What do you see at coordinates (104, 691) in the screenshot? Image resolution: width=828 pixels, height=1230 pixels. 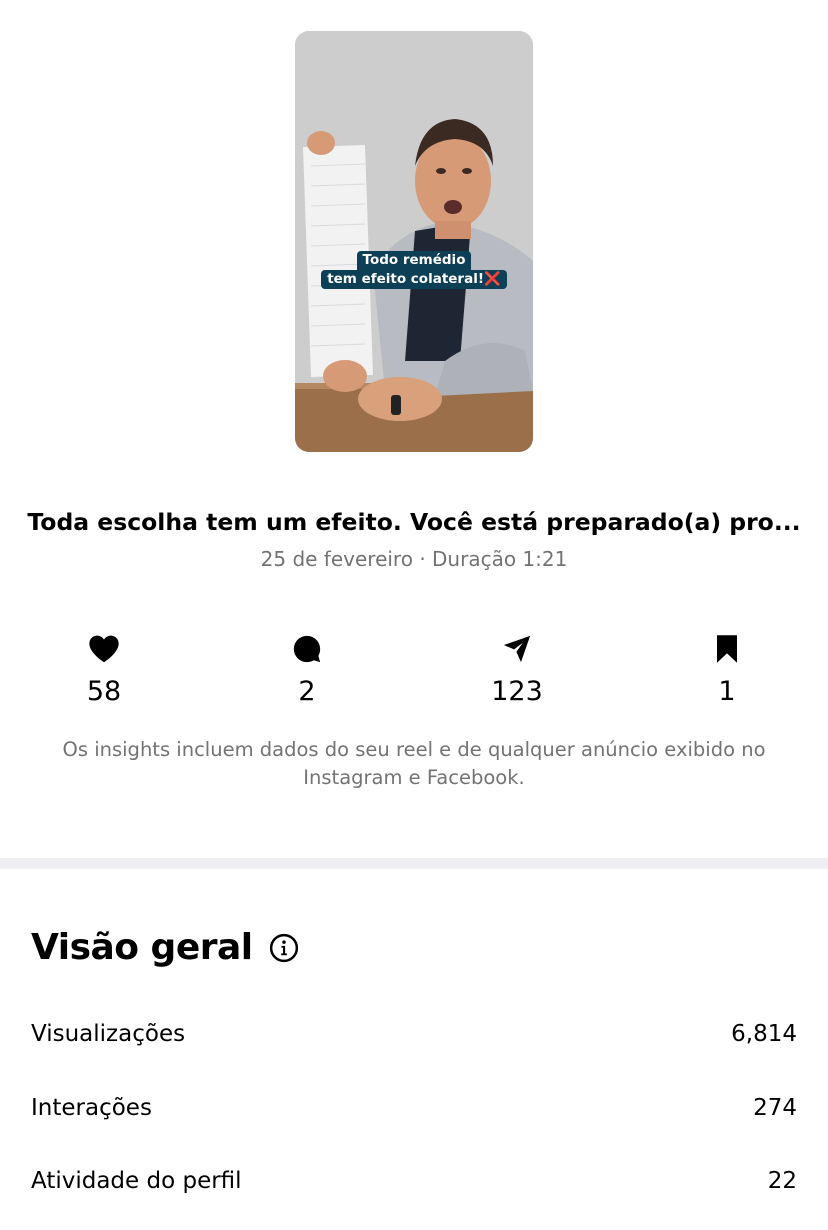 I see `likes-count: 58` at bounding box center [104, 691].